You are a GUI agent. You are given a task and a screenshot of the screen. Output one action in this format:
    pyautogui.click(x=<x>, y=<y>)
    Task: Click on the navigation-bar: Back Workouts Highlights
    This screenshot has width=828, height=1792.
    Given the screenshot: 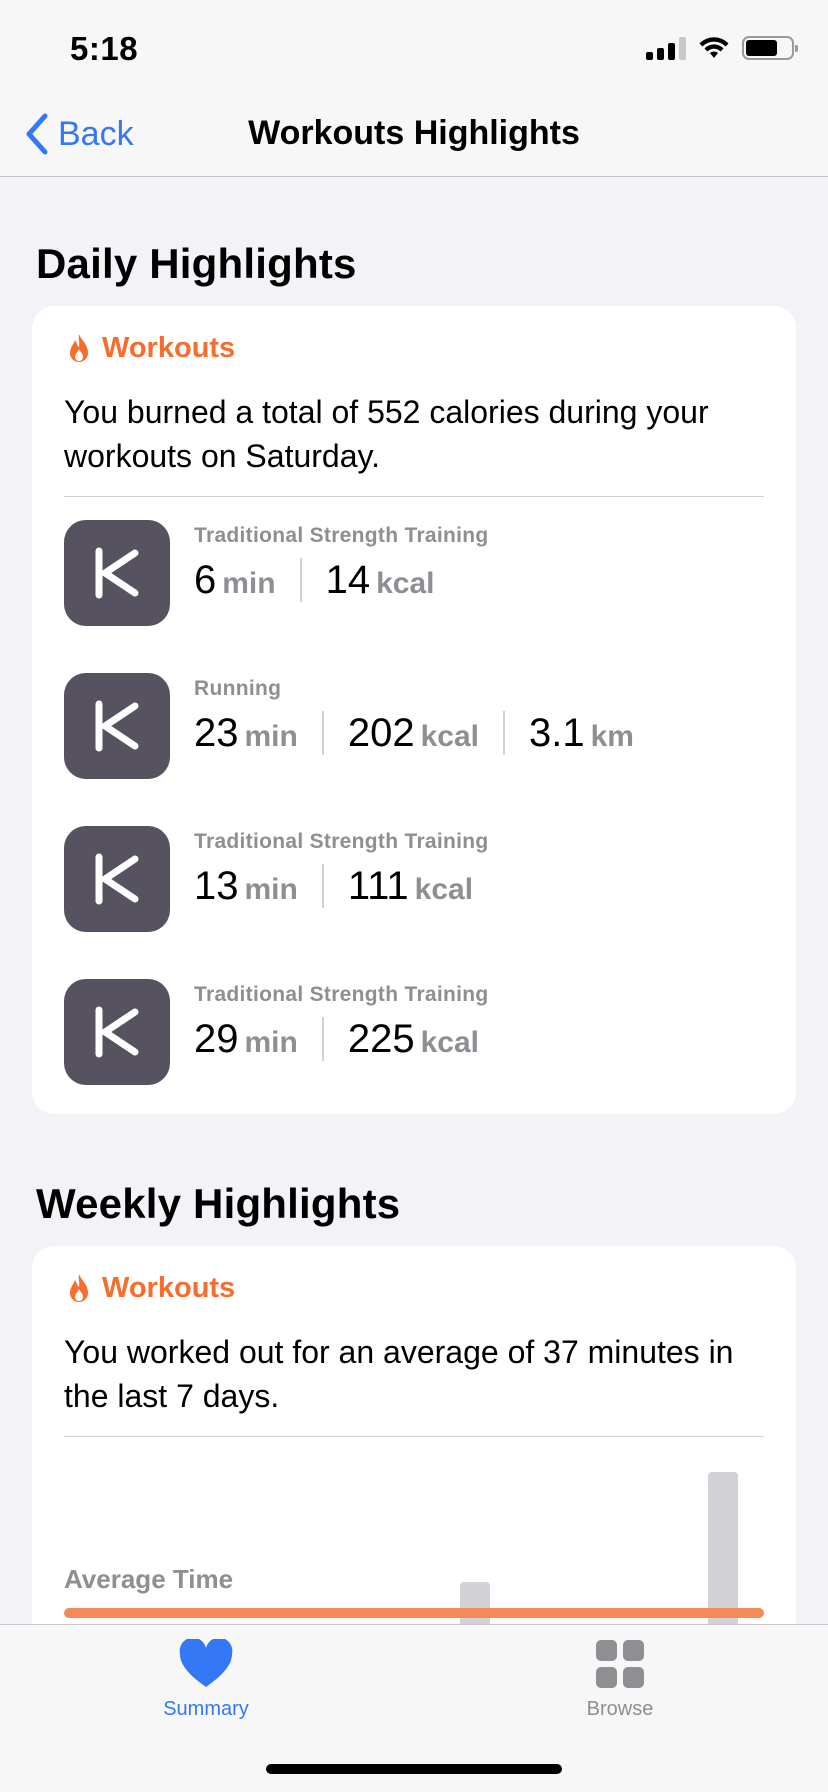 What is the action you would take?
    pyautogui.click(x=414, y=138)
    